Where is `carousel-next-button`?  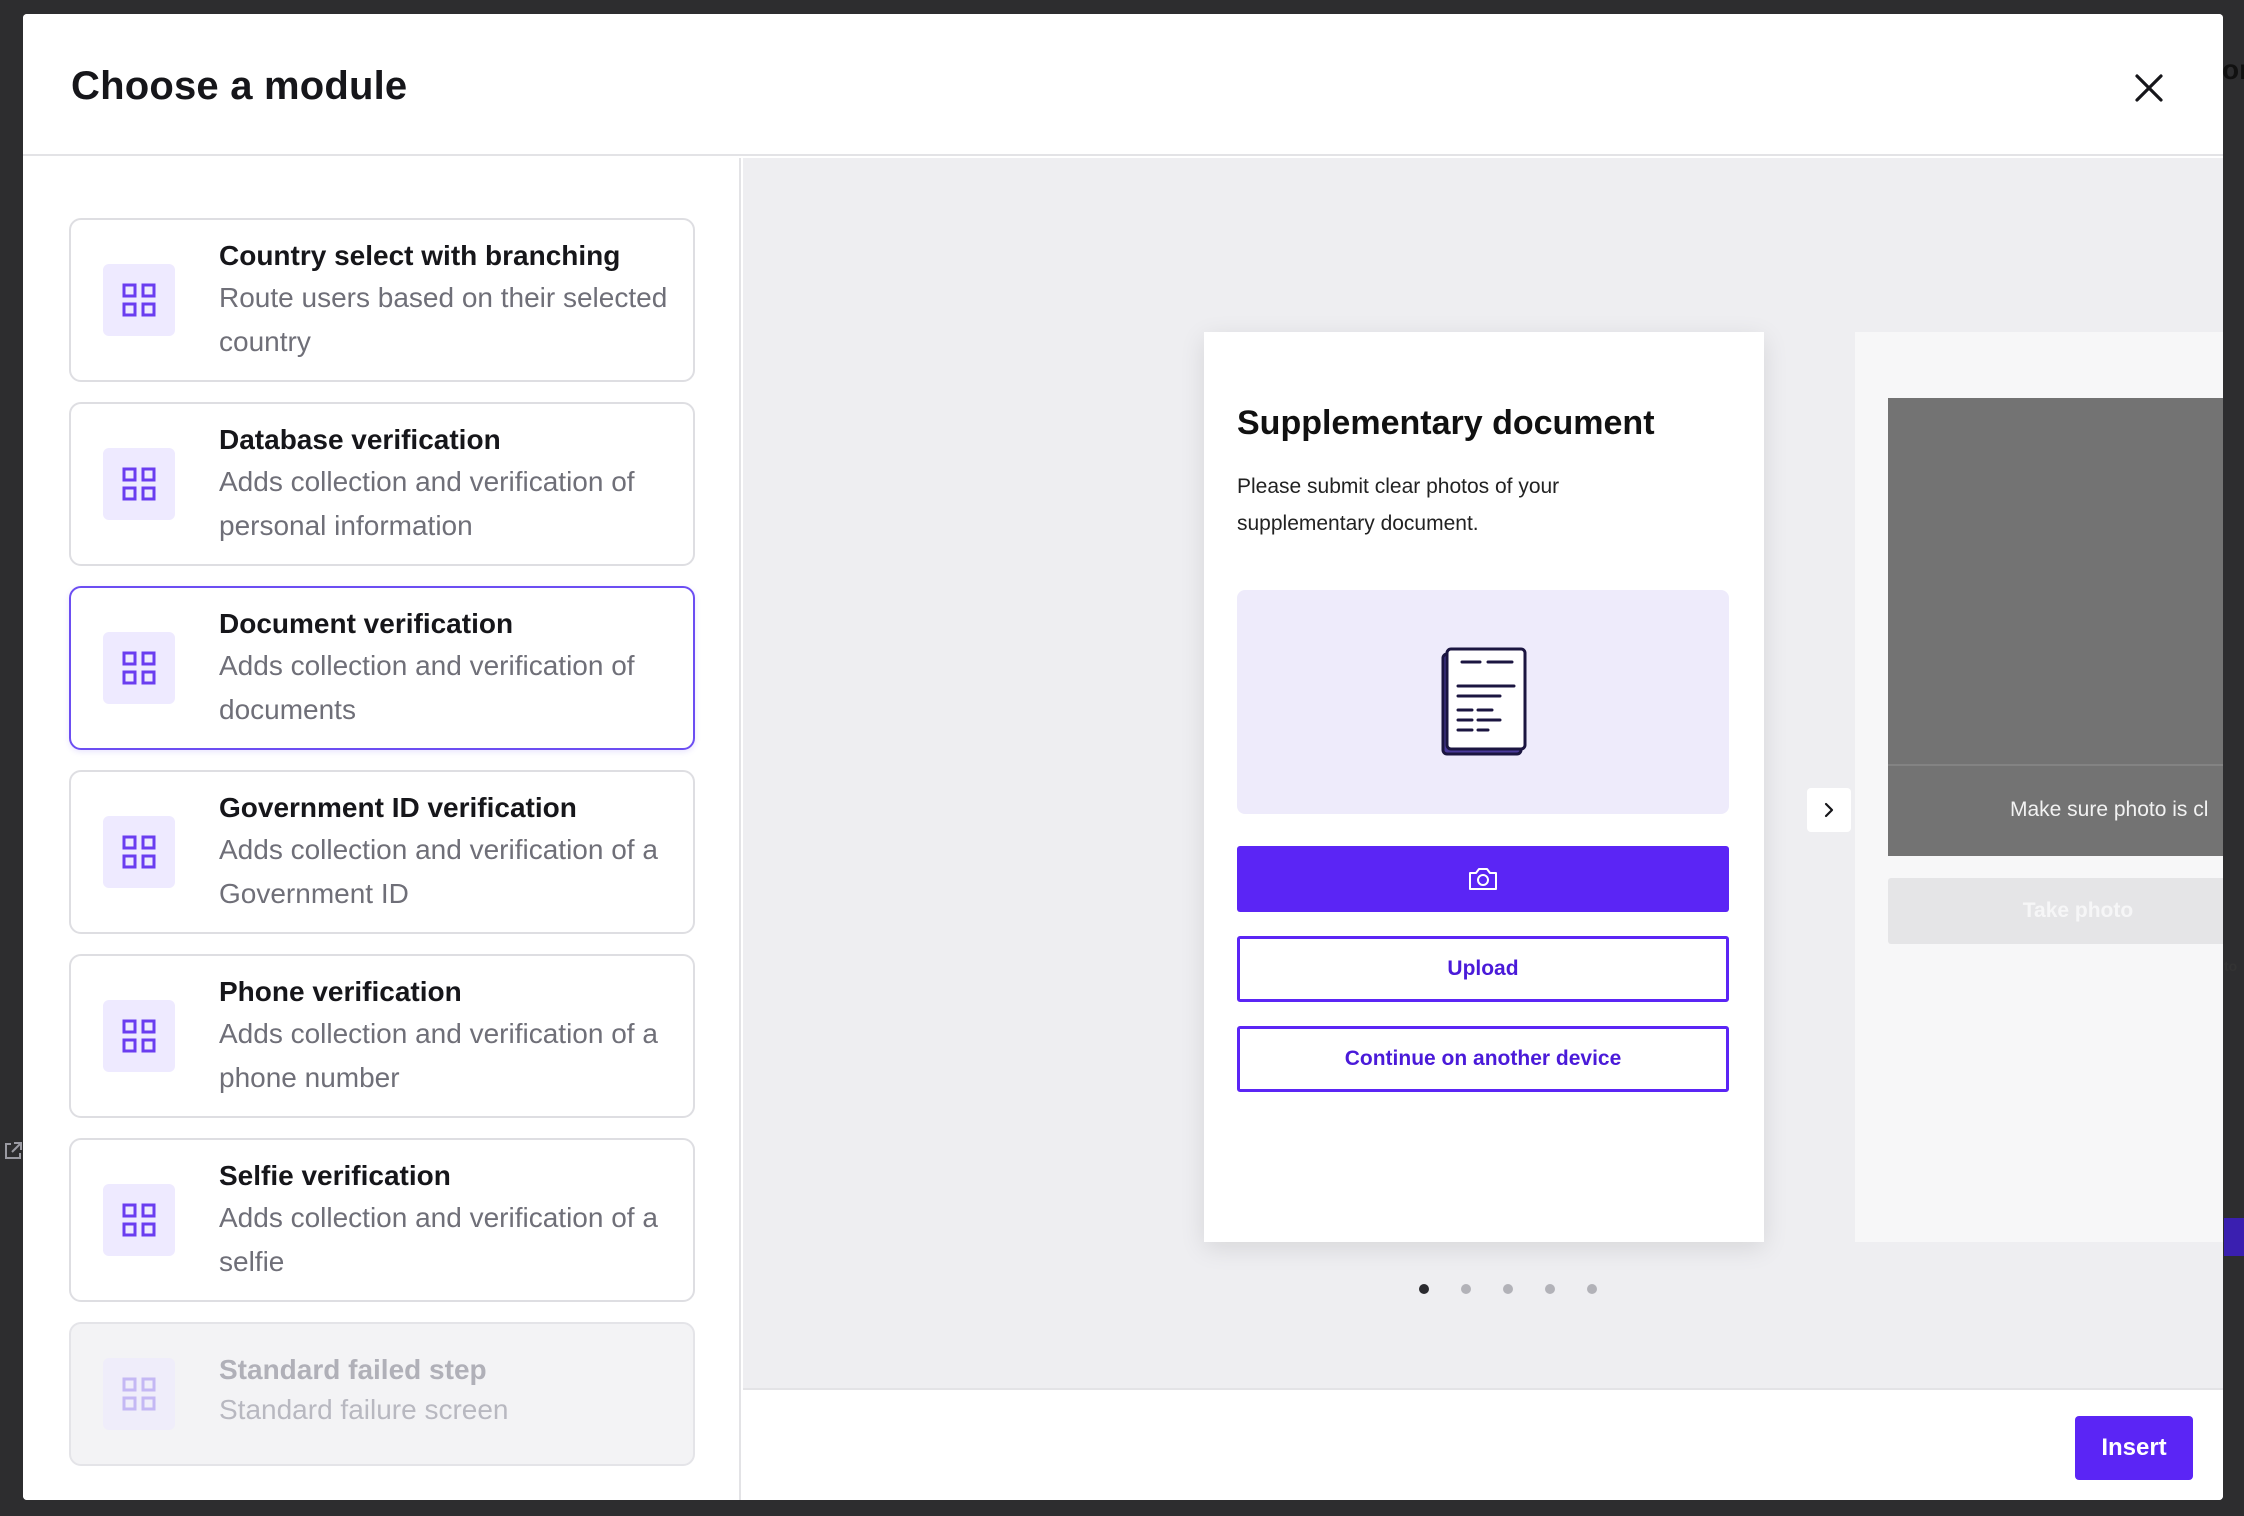 carousel-next-button is located at coordinates (1829, 810).